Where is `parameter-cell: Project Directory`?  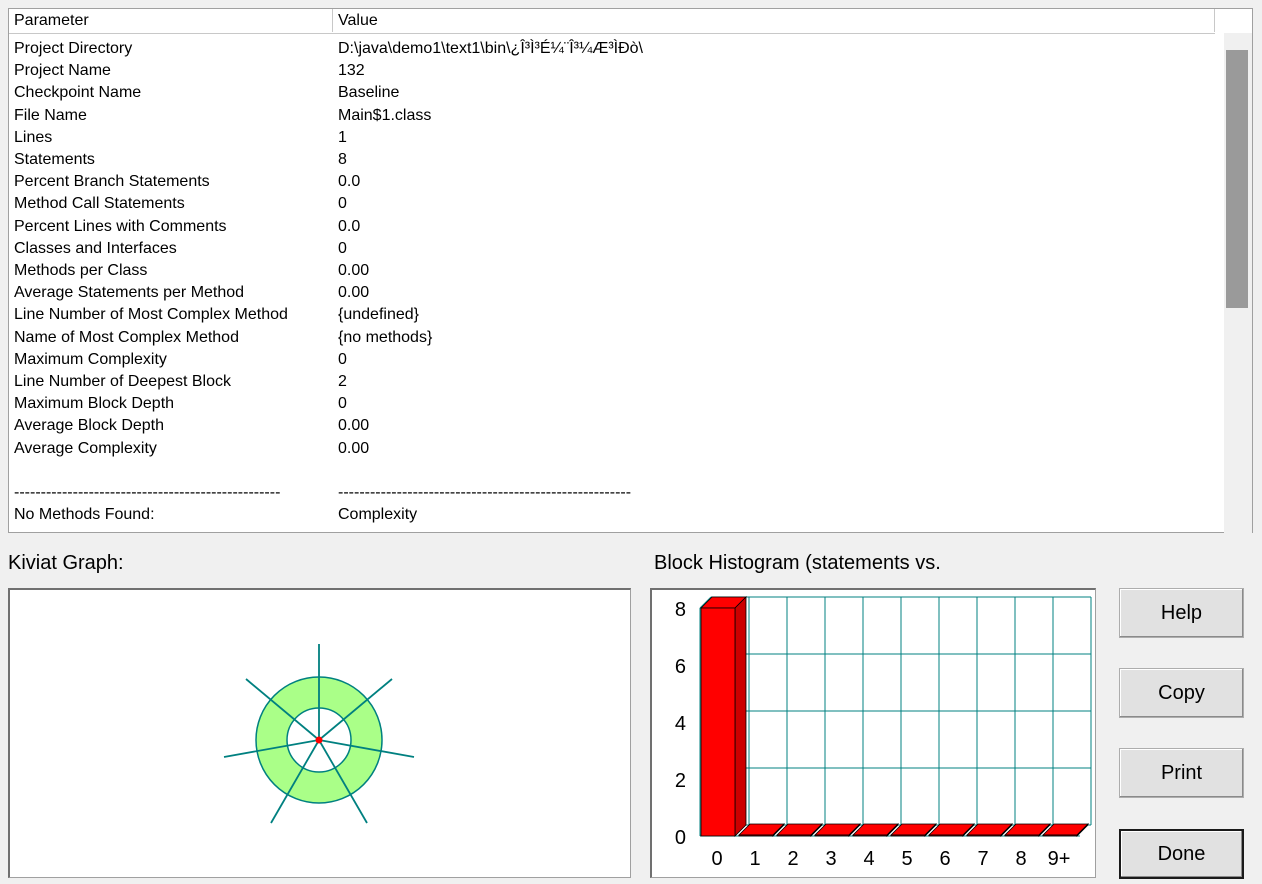 parameter-cell: Project Directory is located at coordinates (73, 48).